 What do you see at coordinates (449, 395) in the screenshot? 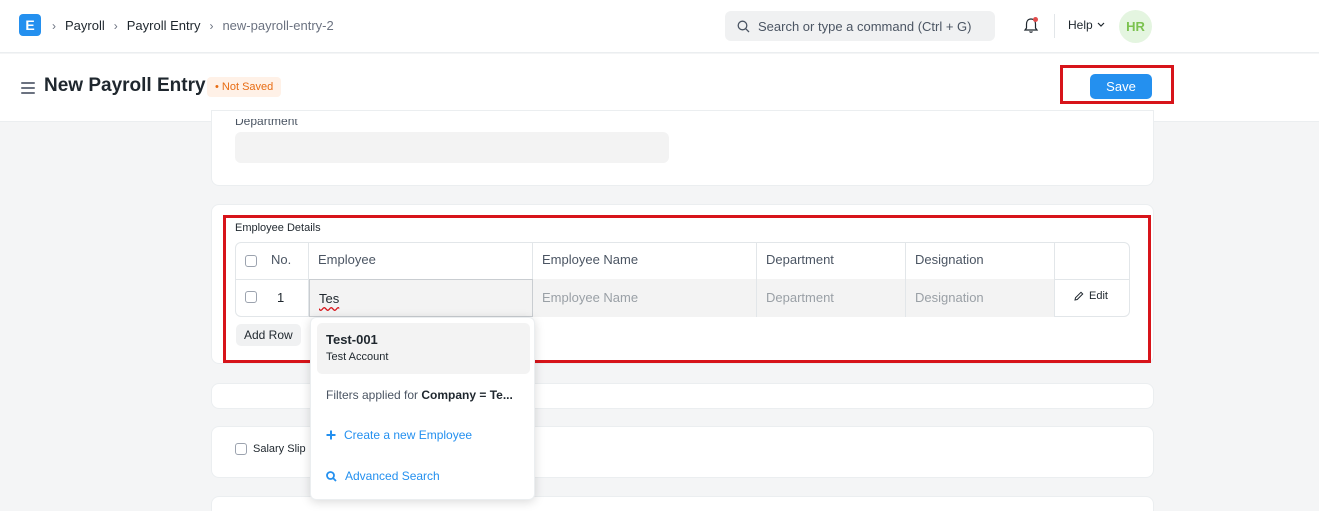
I see `filter-field: Company` at bounding box center [449, 395].